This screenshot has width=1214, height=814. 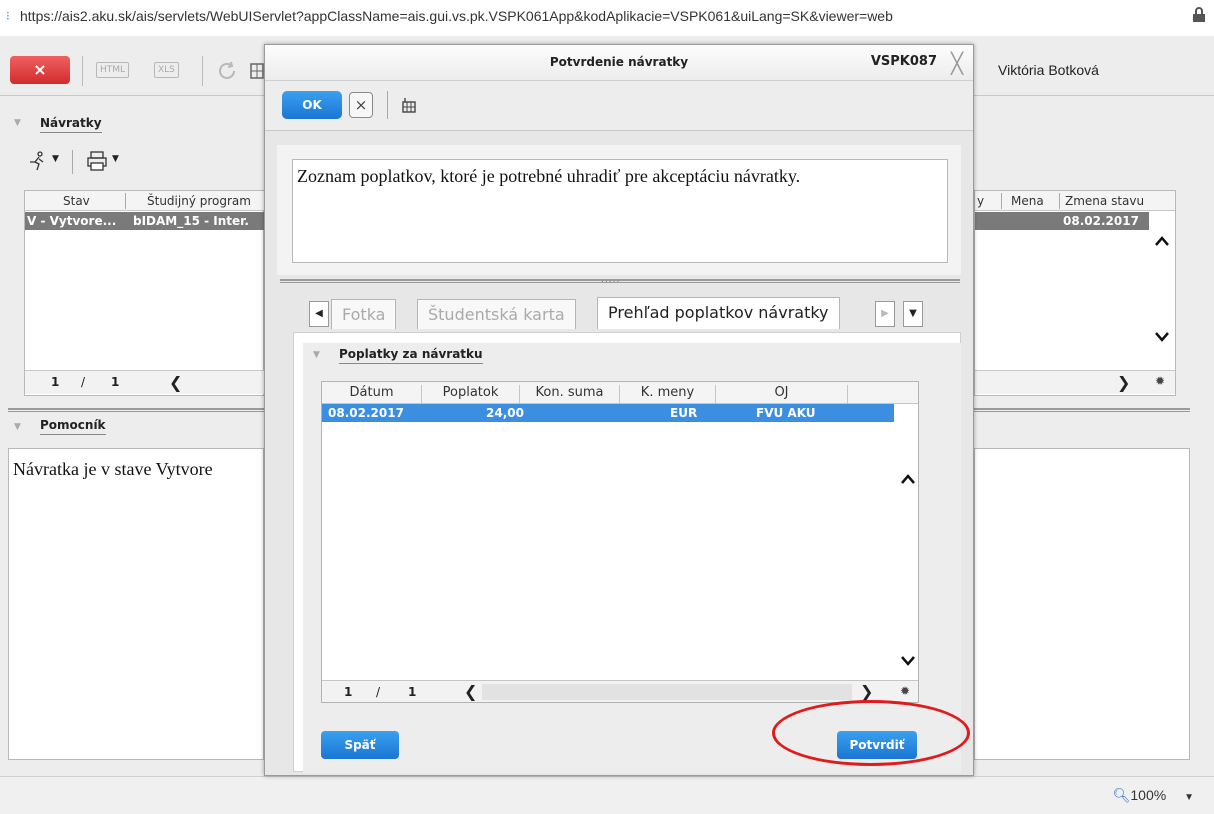 What do you see at coordinates (166, 70) in the screenshot?
I see `xls-export-button: XLS` at bounding box center [166, 70].